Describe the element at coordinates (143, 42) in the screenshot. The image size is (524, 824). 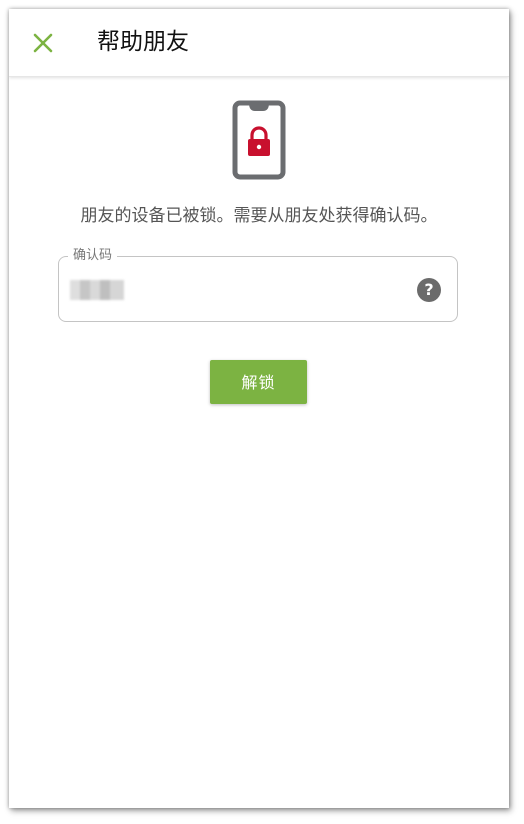
I see `page-title: 帮助朋友` at that location.